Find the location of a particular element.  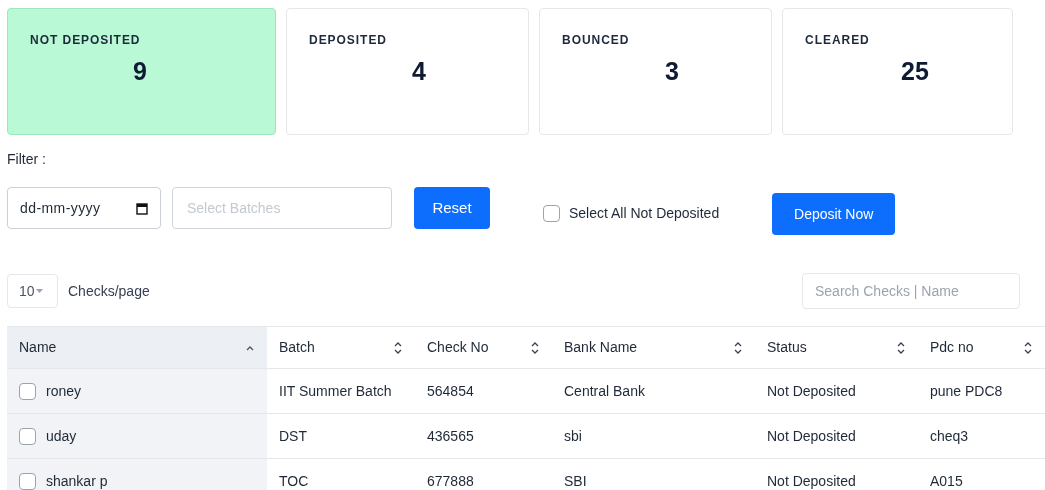

card-count: 25 is located at coordinates (915, 71).